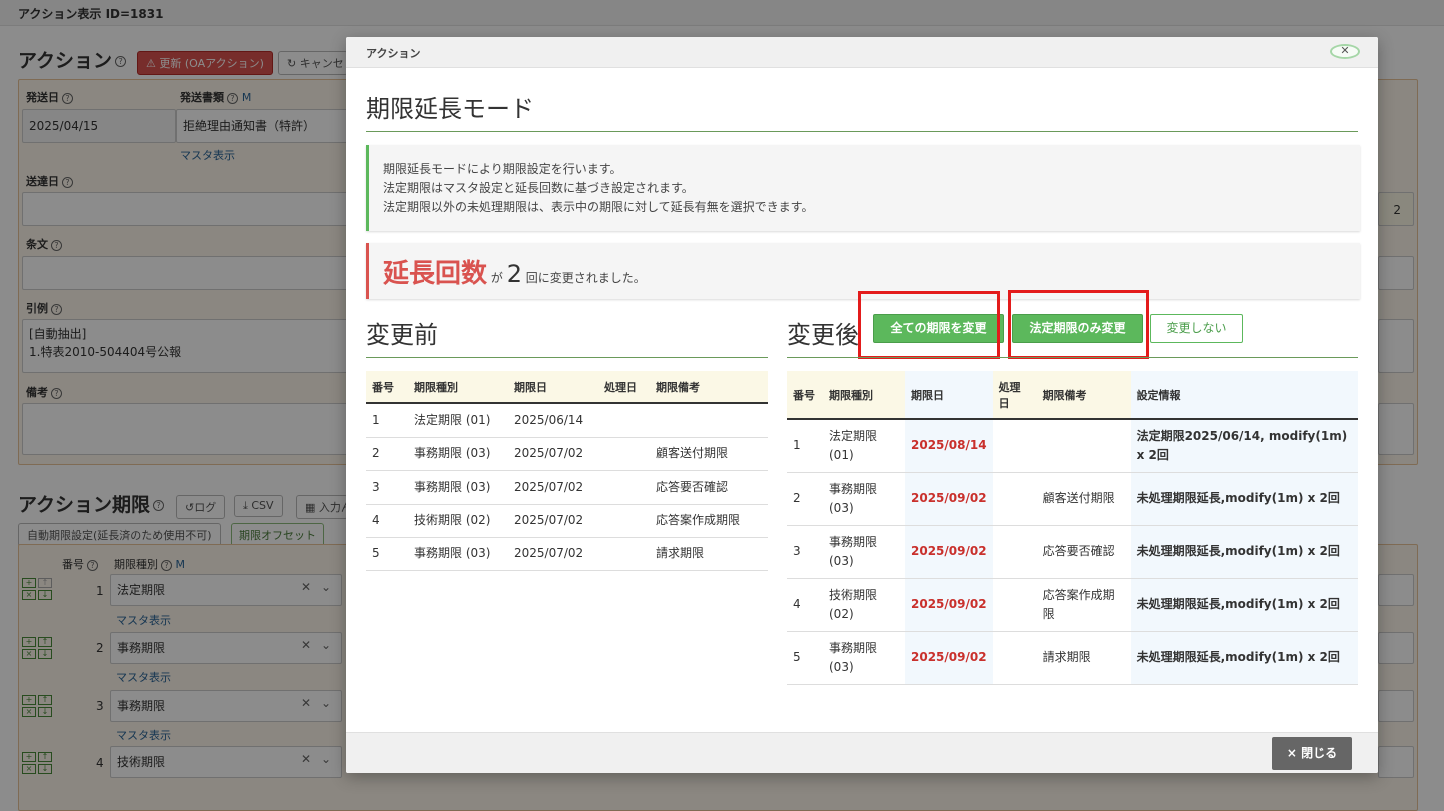 The height and width of the screenshot is (811, 1444). I want to click on cell-date: 2025/08/14, so click(949, 446).